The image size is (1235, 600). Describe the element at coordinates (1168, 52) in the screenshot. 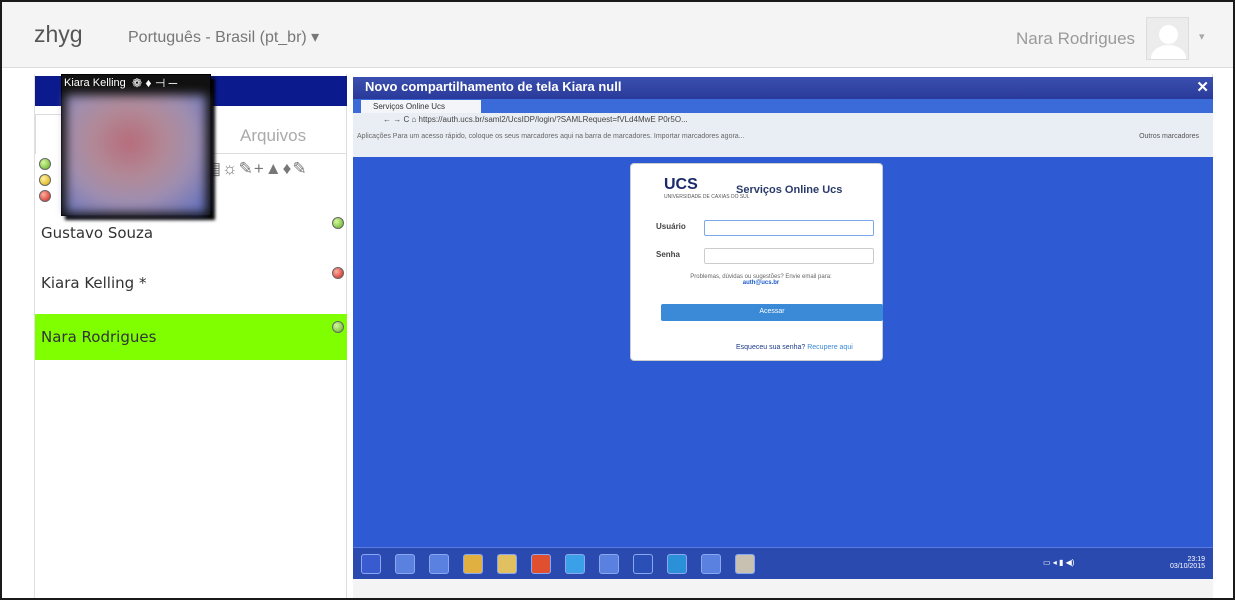

I see `avatar-body-icon` at that location.